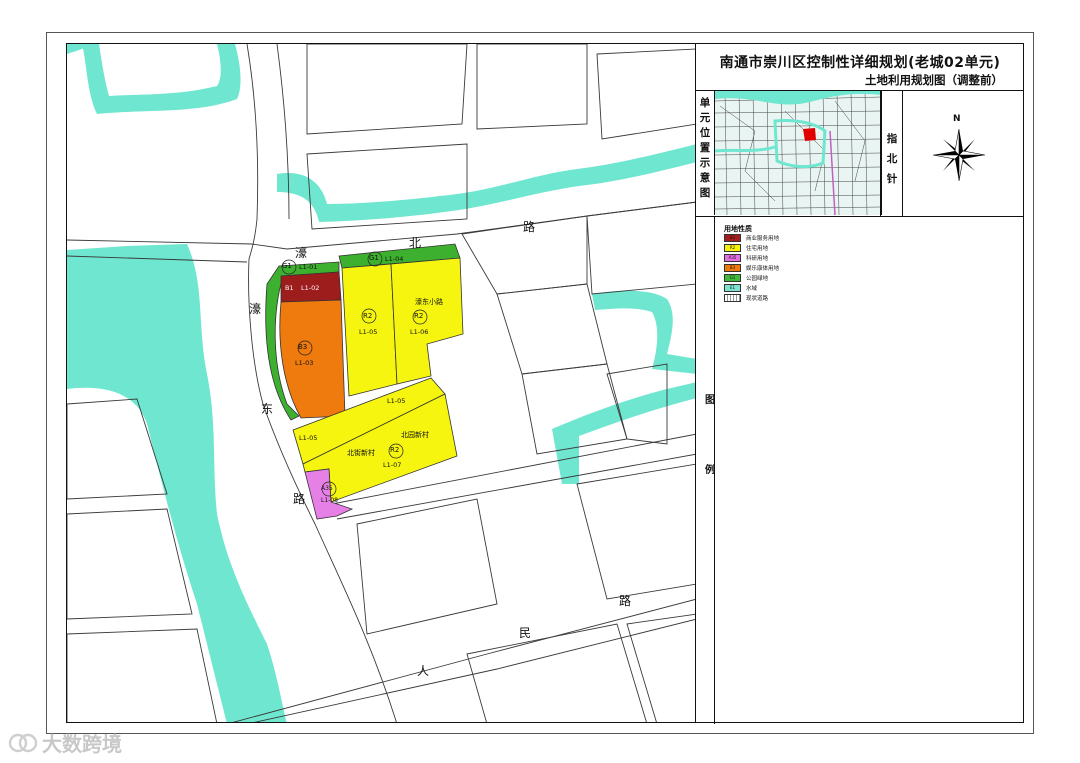 This screenshot has height=763, width=1080. Describe the element at coordinates (368, 316) in the screenshot. I see `parcel-code-r2-05a: R2` at that location.